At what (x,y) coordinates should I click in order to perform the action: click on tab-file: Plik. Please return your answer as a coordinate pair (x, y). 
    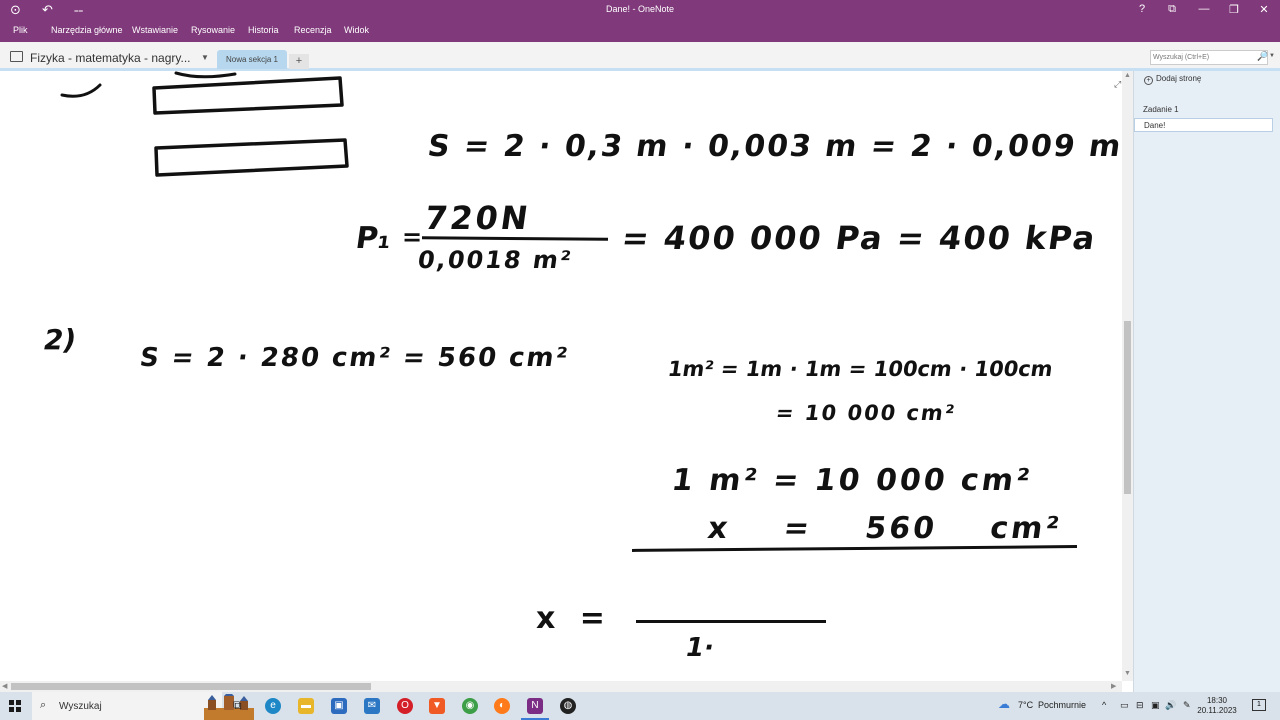
    Looking at the image, I should click on (20, 30).